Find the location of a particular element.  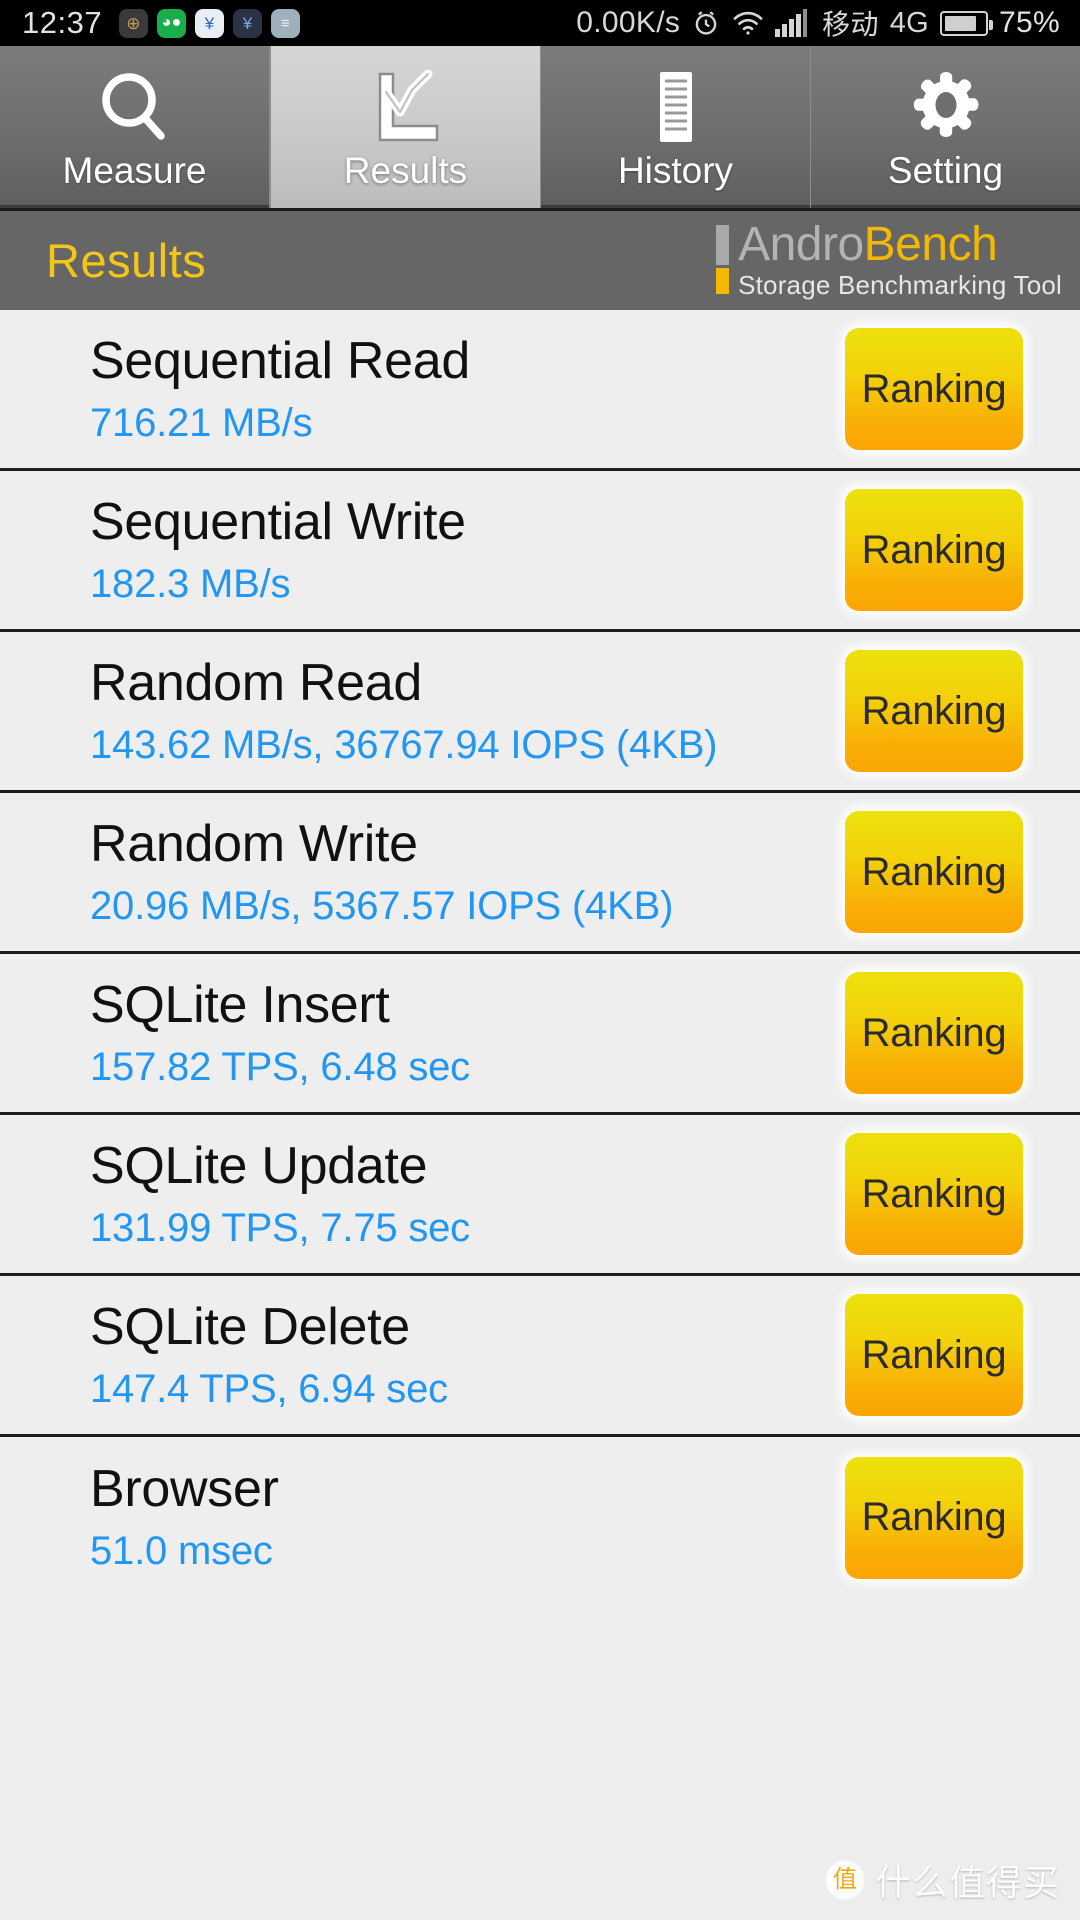

table-row: Sequential Read 716.21 MB/s Ranking is located at coordinates (540, 390).